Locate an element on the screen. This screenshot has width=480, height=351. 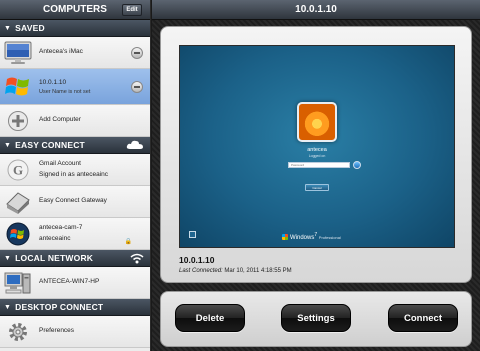
detail-title: 10.0.1.10 is located at coordinates (316, 9).